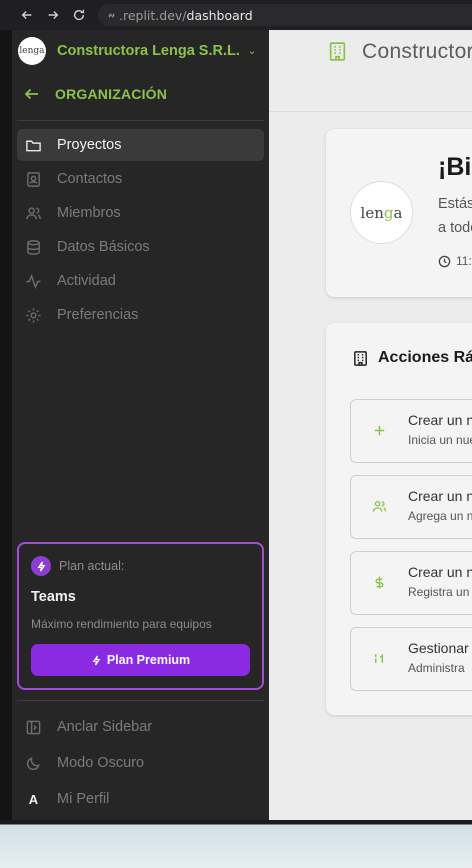 This screenshot has width=472, height=868. What do you see at coordinates (33, 763) in the screenshot?
I see `moon-icon` at bounding box center [33, 763].